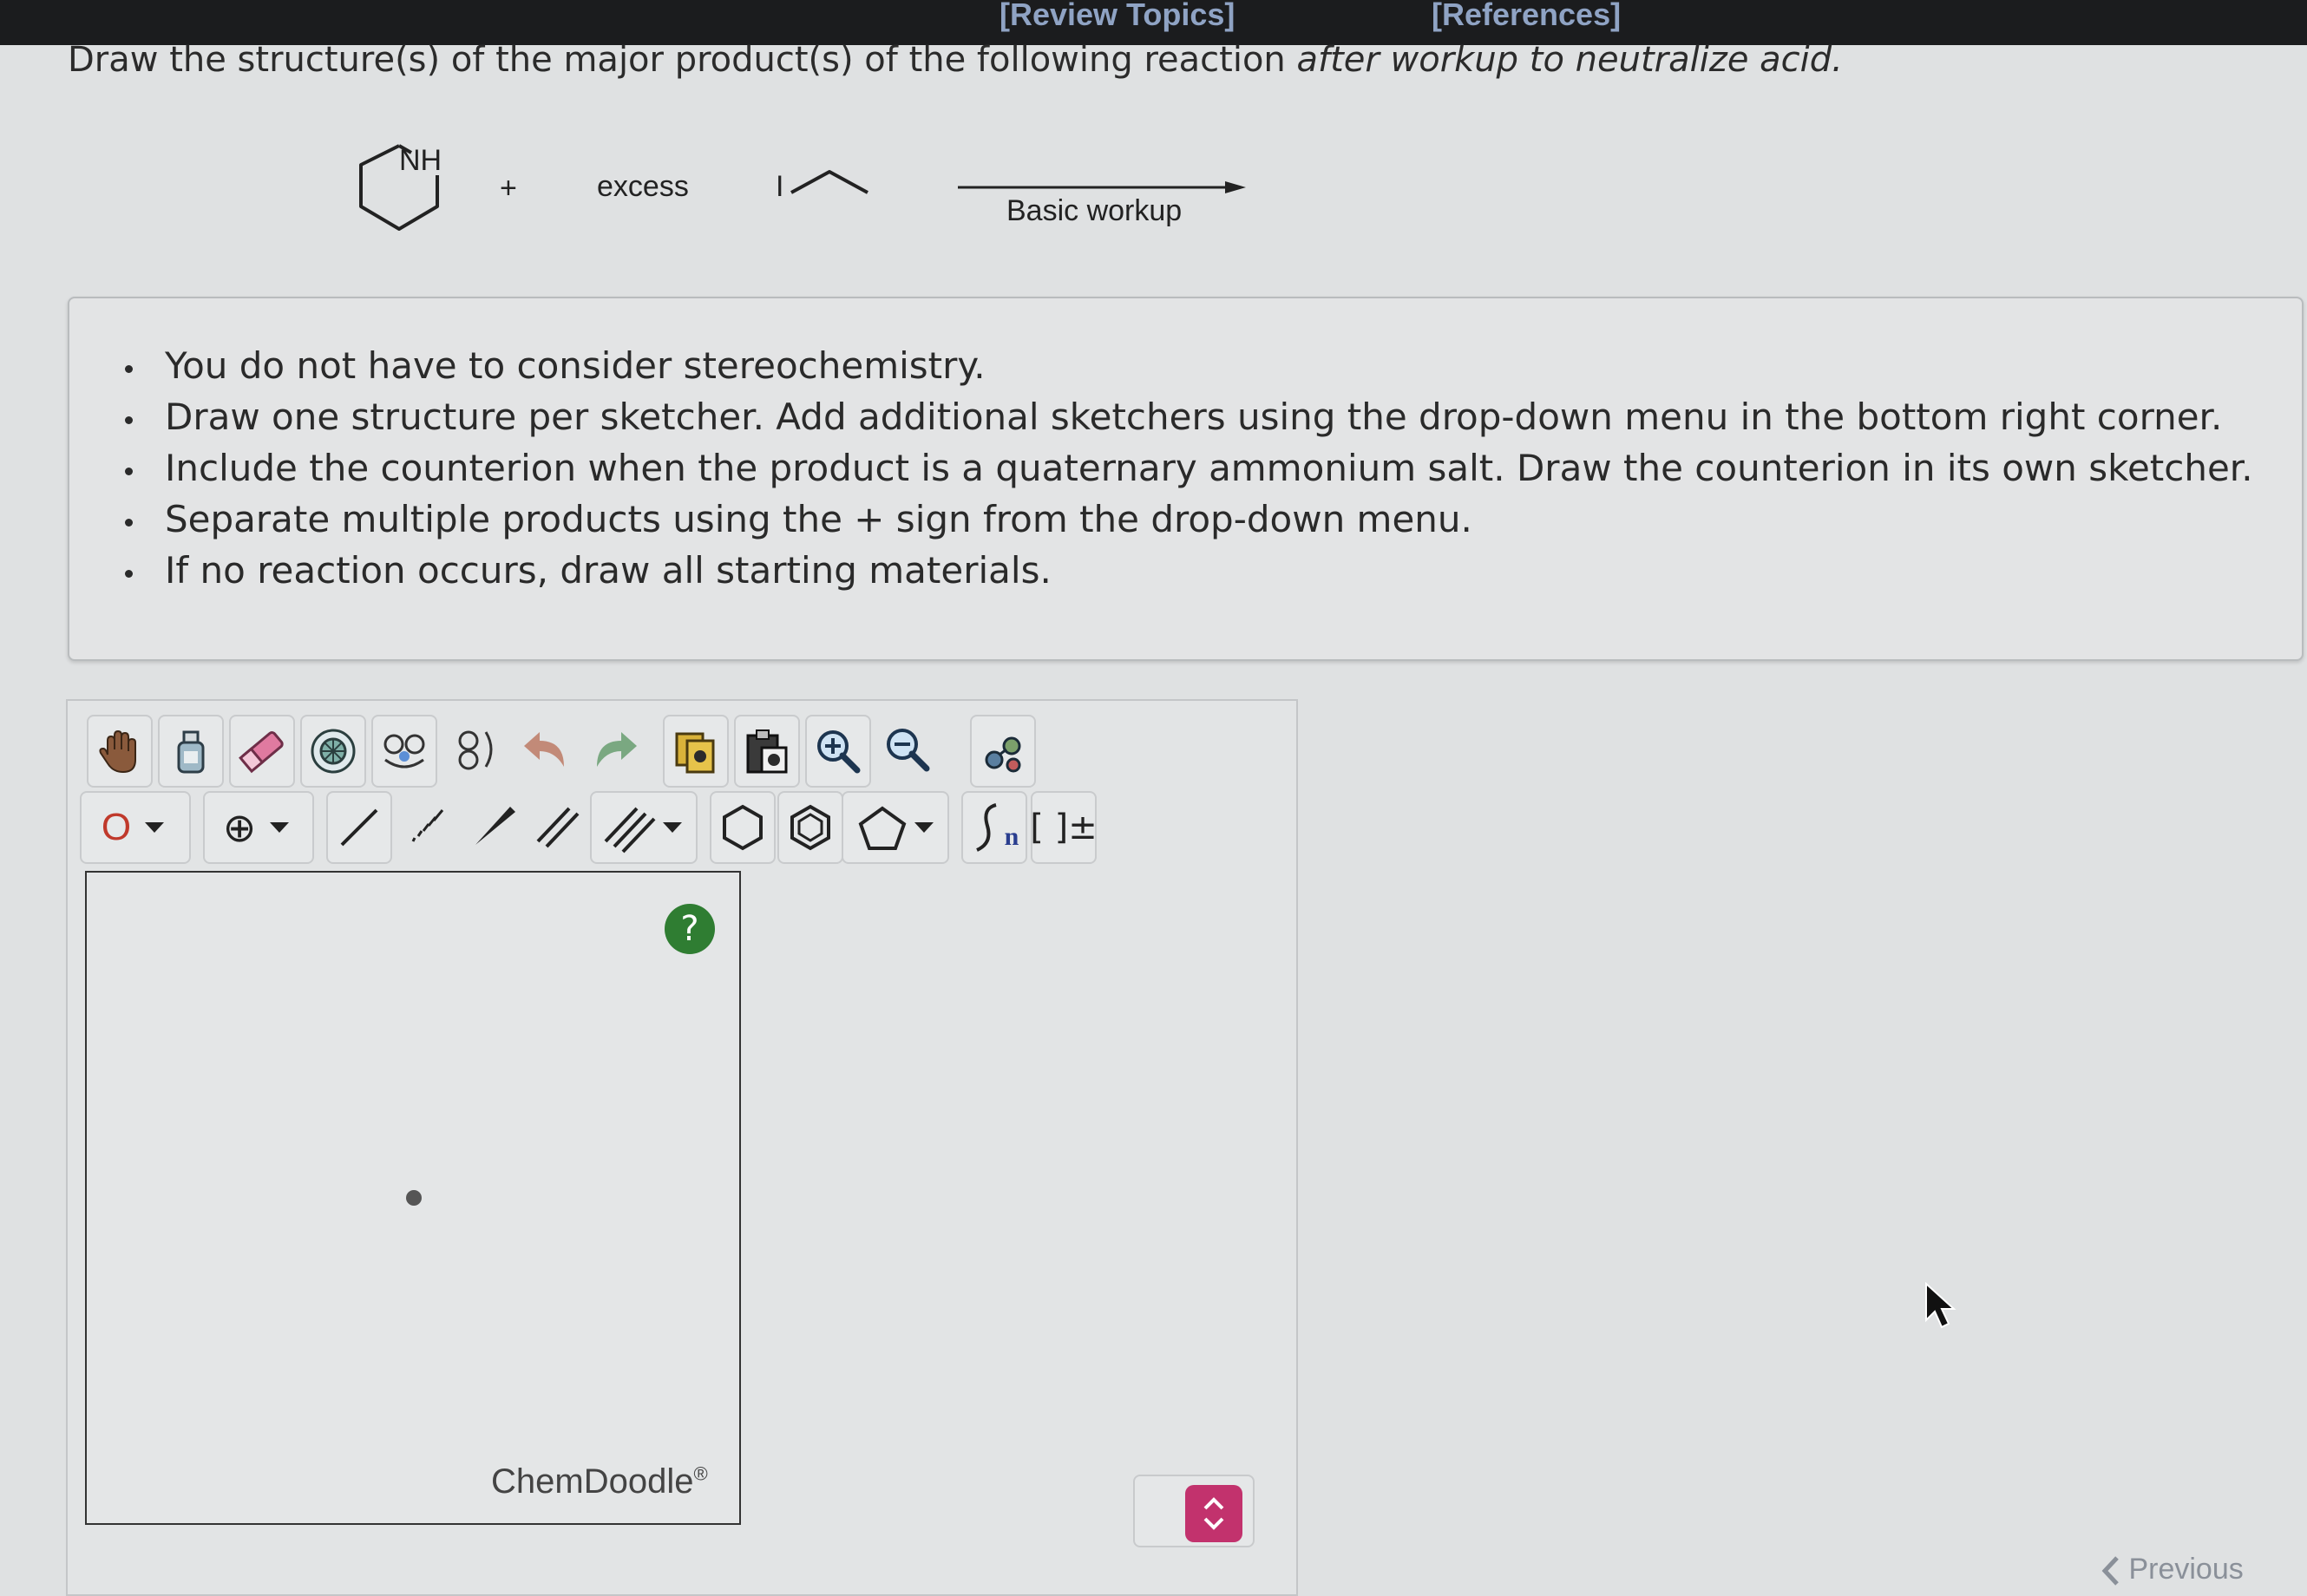 The width and height of the screenshot is (2307, 1596). What do you see at coordinates (1526, 16) in the screenshot?
I see `references-link: [References]` at bounding box center [1526, 16].